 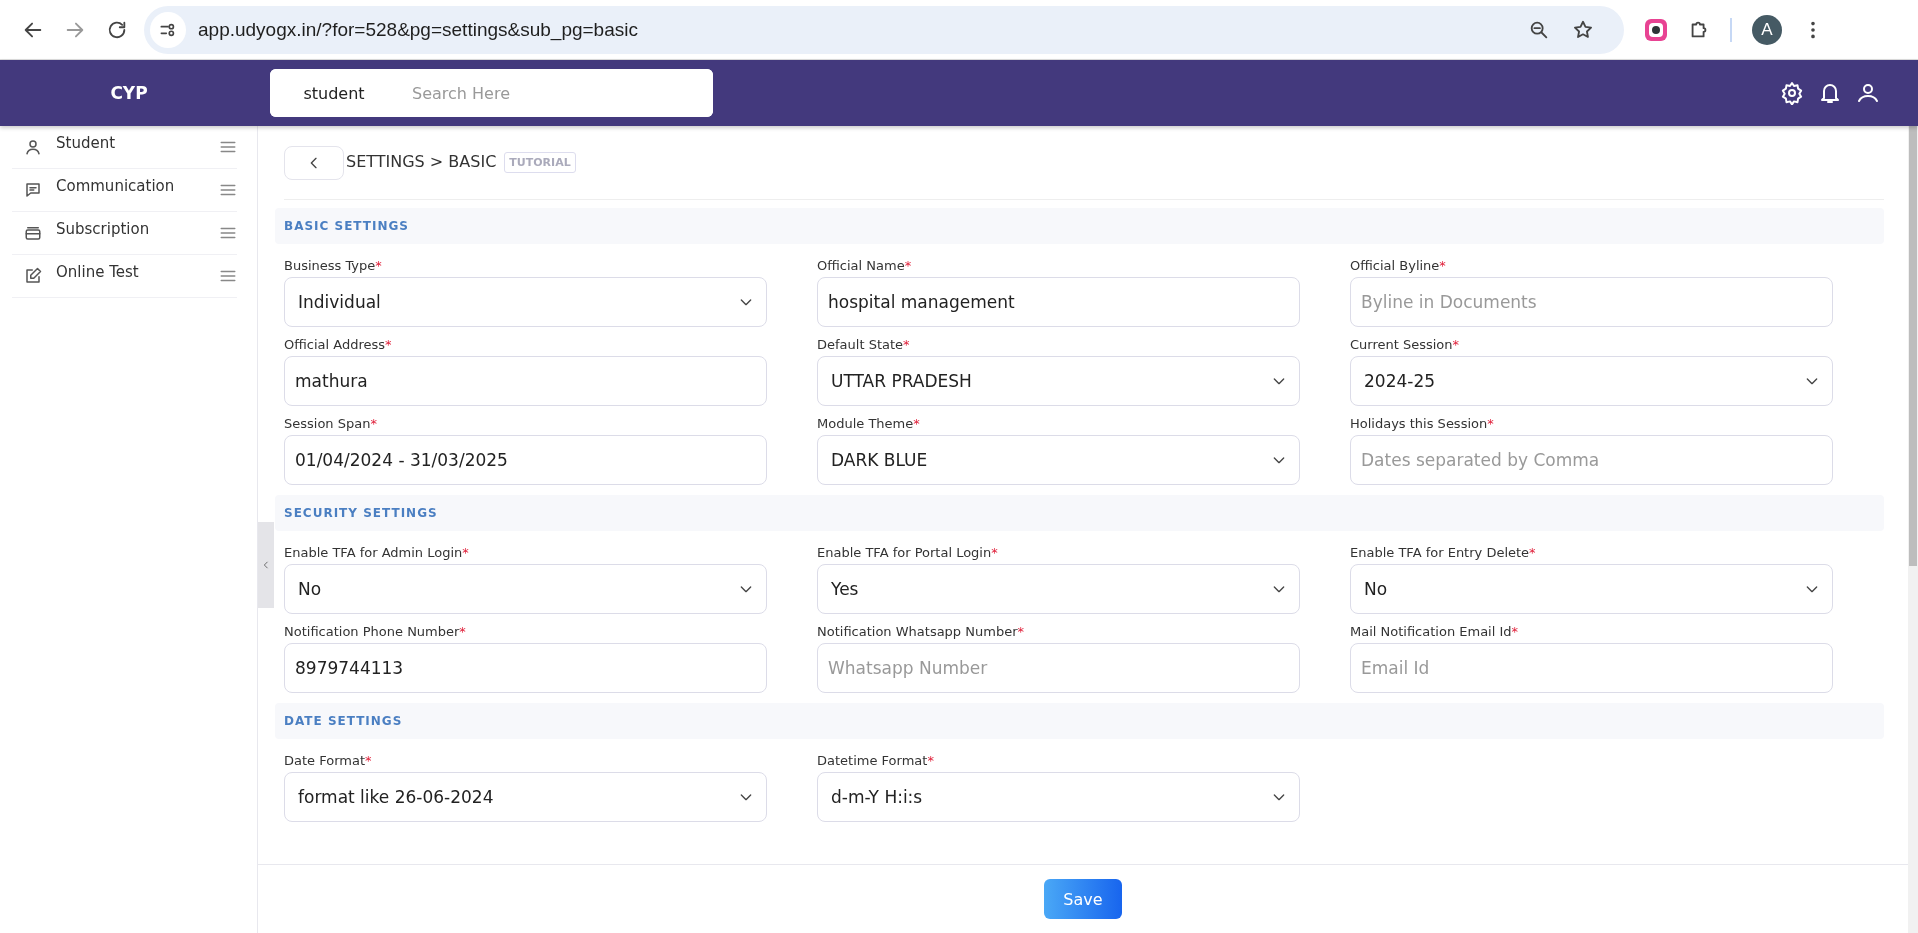 What do you see at coordinates (864, 344) in the screenshot?
I see `field-label: Default State*` at bounding box center [864, 344].